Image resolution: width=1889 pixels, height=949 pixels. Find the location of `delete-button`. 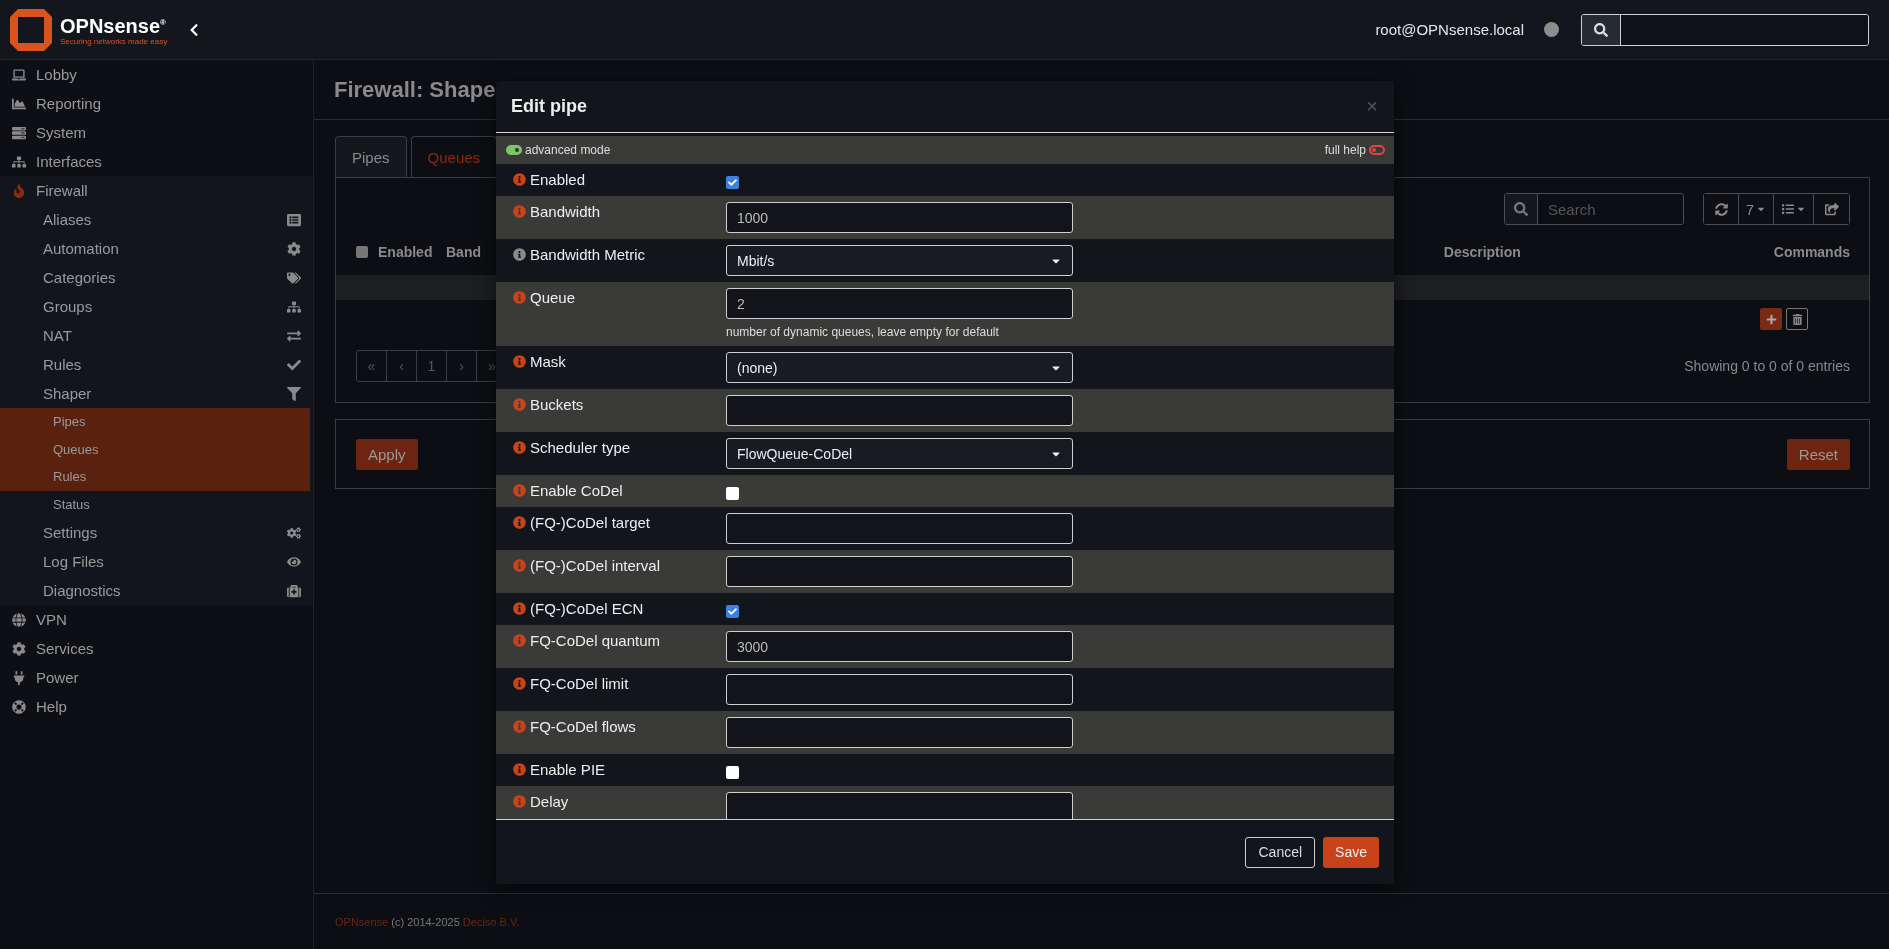

delete-button is located at coordinates (1797, 319).